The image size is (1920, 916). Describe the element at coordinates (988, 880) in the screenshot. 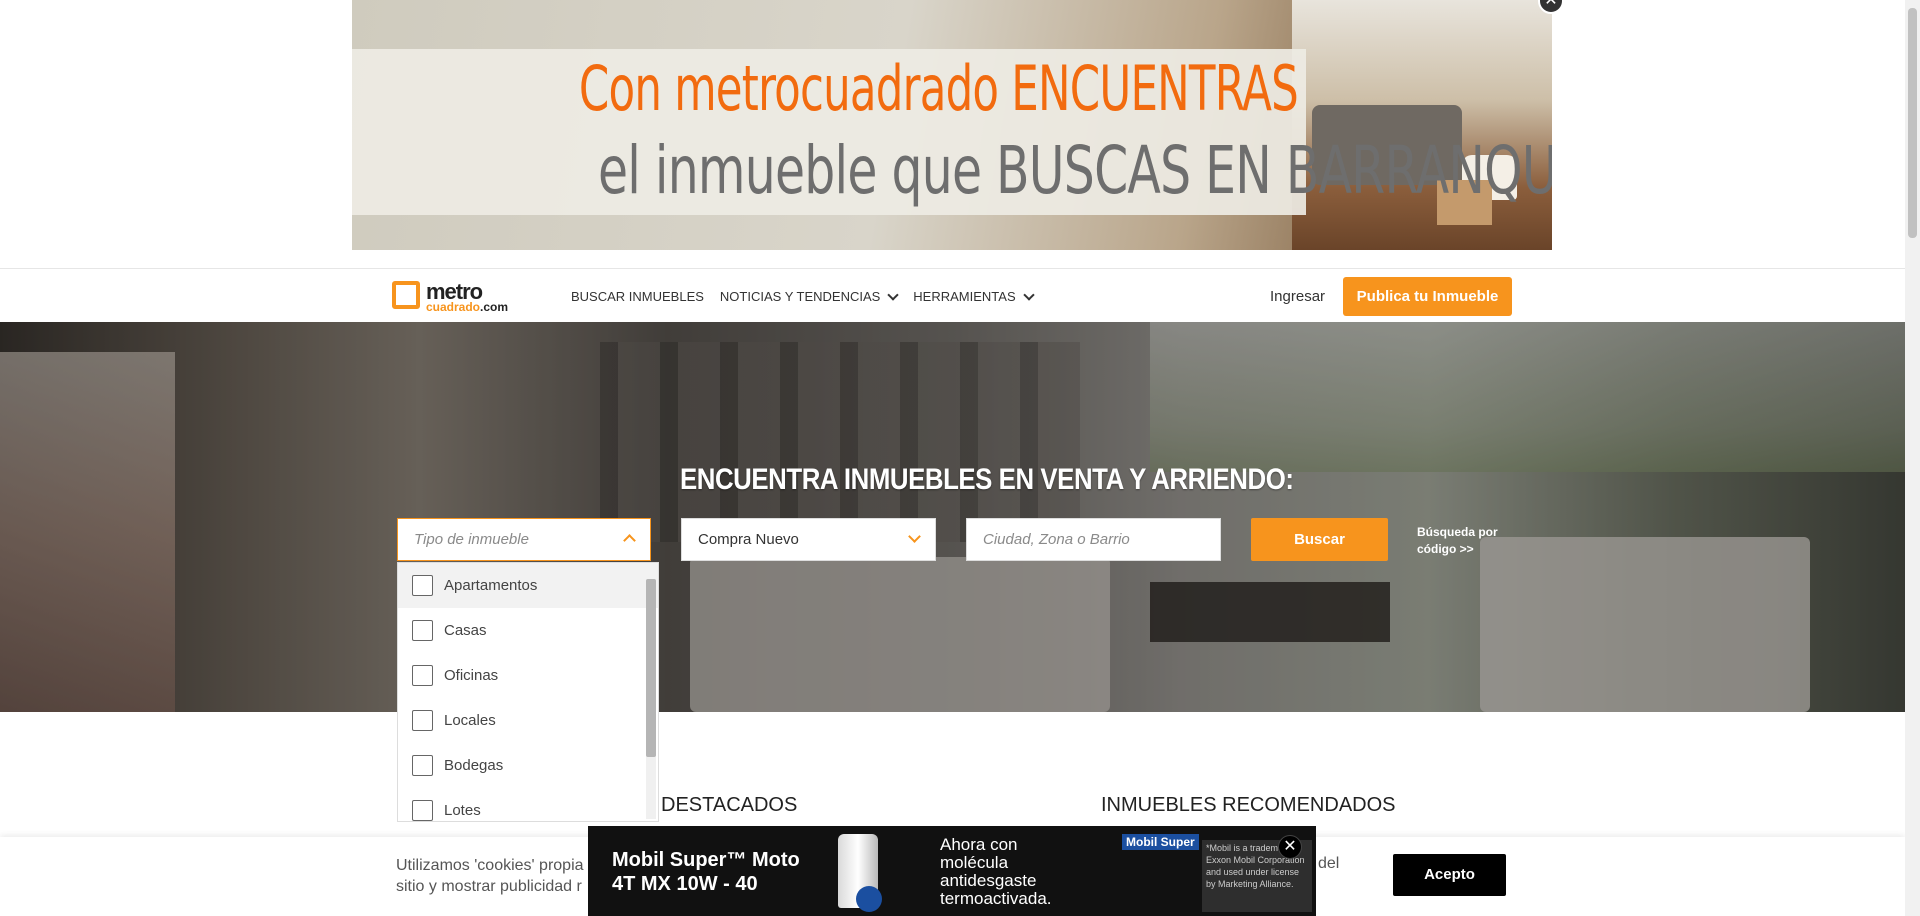

I see `ad-copy-line-3: antidesgaste` at that location.